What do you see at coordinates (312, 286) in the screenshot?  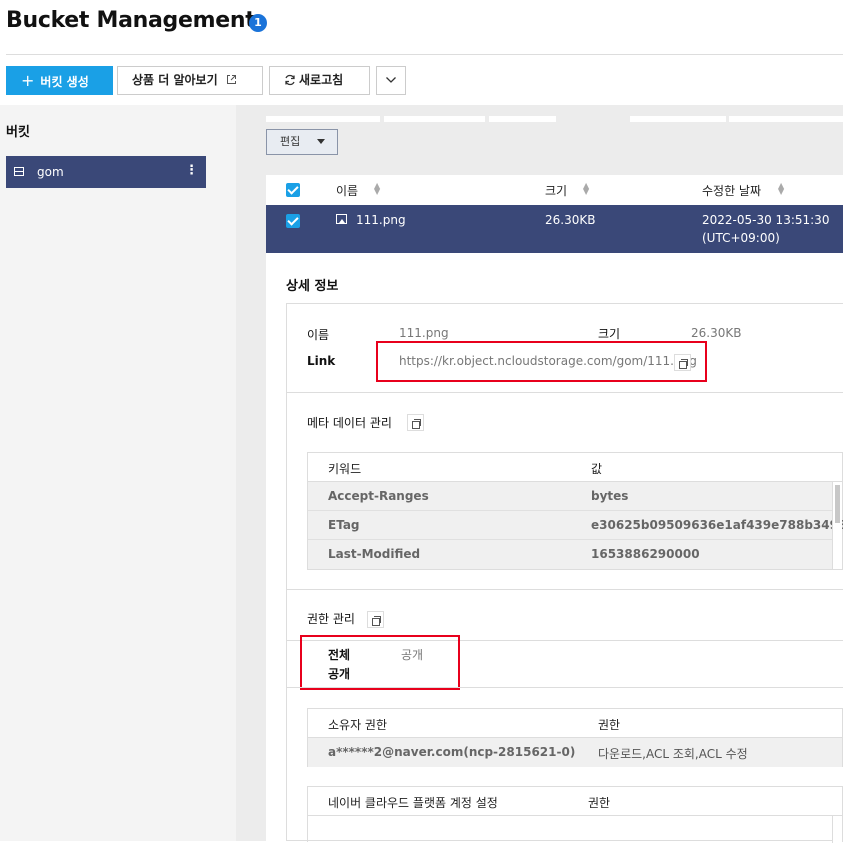 I see `detail-heading: 상세 정보` at bounding box center [312, 286].